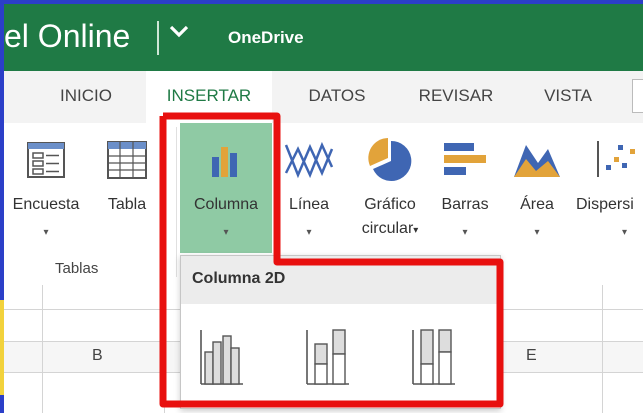  I want to click on survey-button: Encuesta ▾, so click(46, 188).